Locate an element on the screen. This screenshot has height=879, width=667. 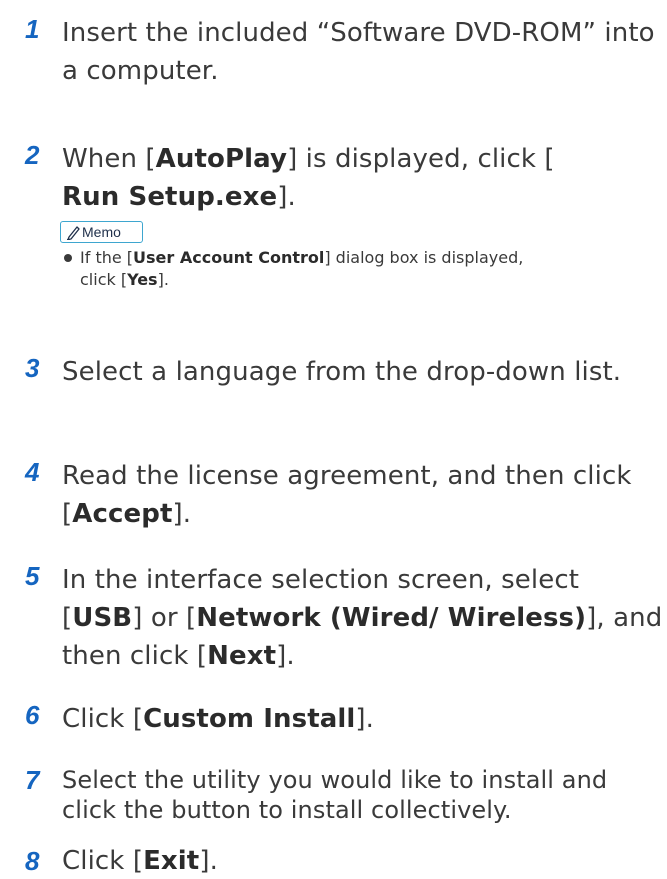
bullet-dot is located at coordinates (68, 258).